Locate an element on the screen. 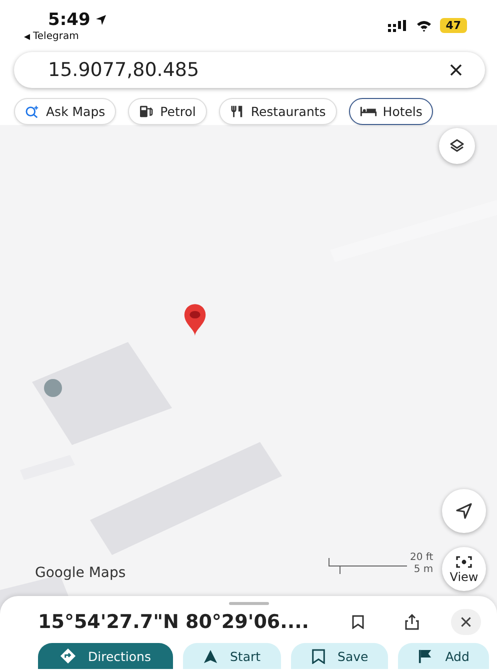 Image resolution: width=497 pixels, height=670 pixels. status-time: 5:49 is located at coordinates (69, 20).